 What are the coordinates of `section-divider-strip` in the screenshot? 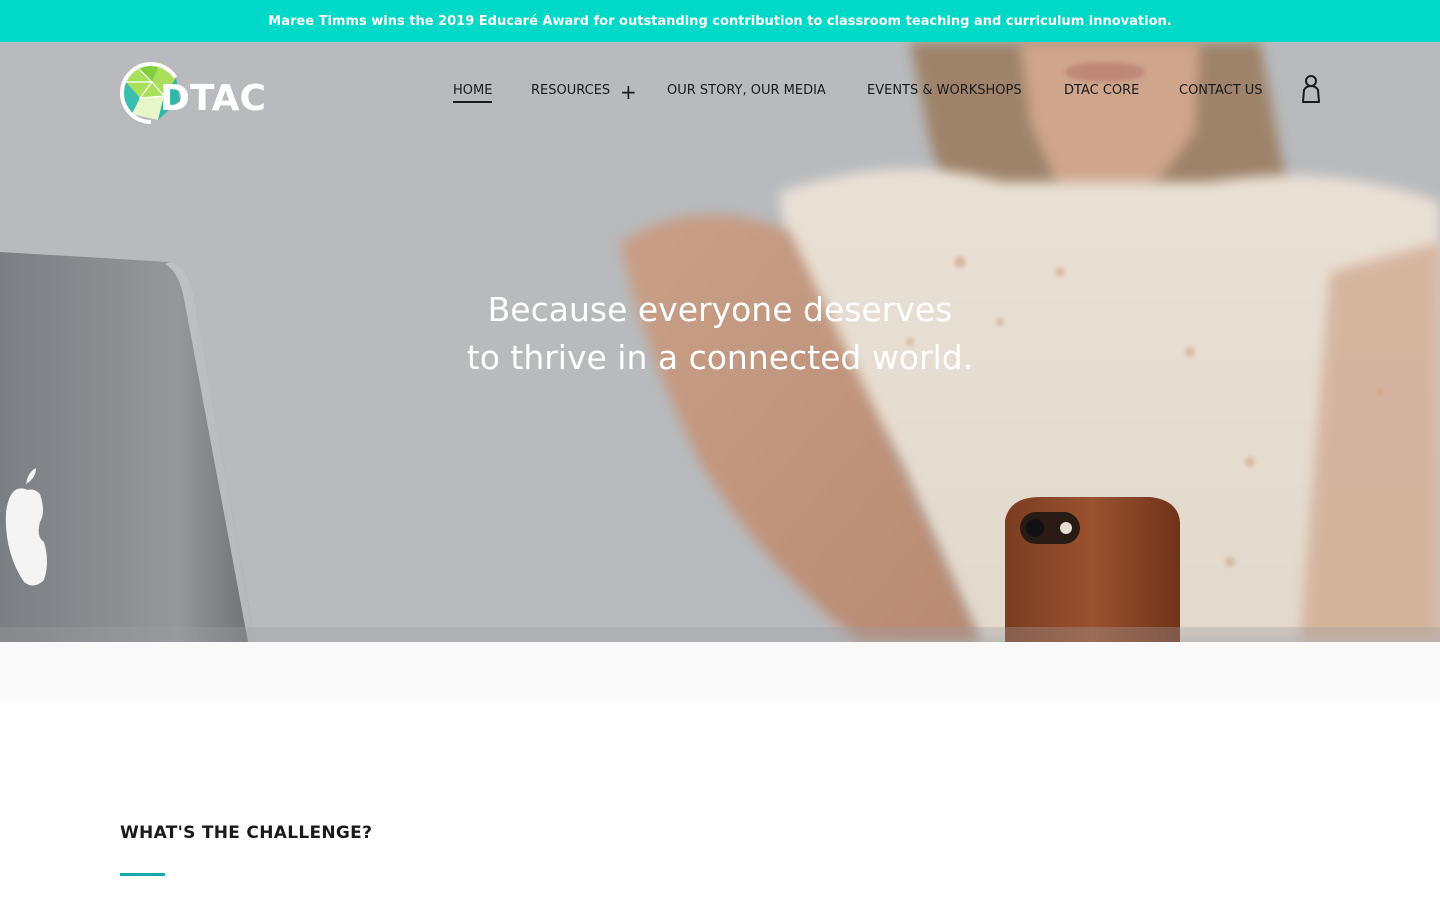 It's located at (720, 672).